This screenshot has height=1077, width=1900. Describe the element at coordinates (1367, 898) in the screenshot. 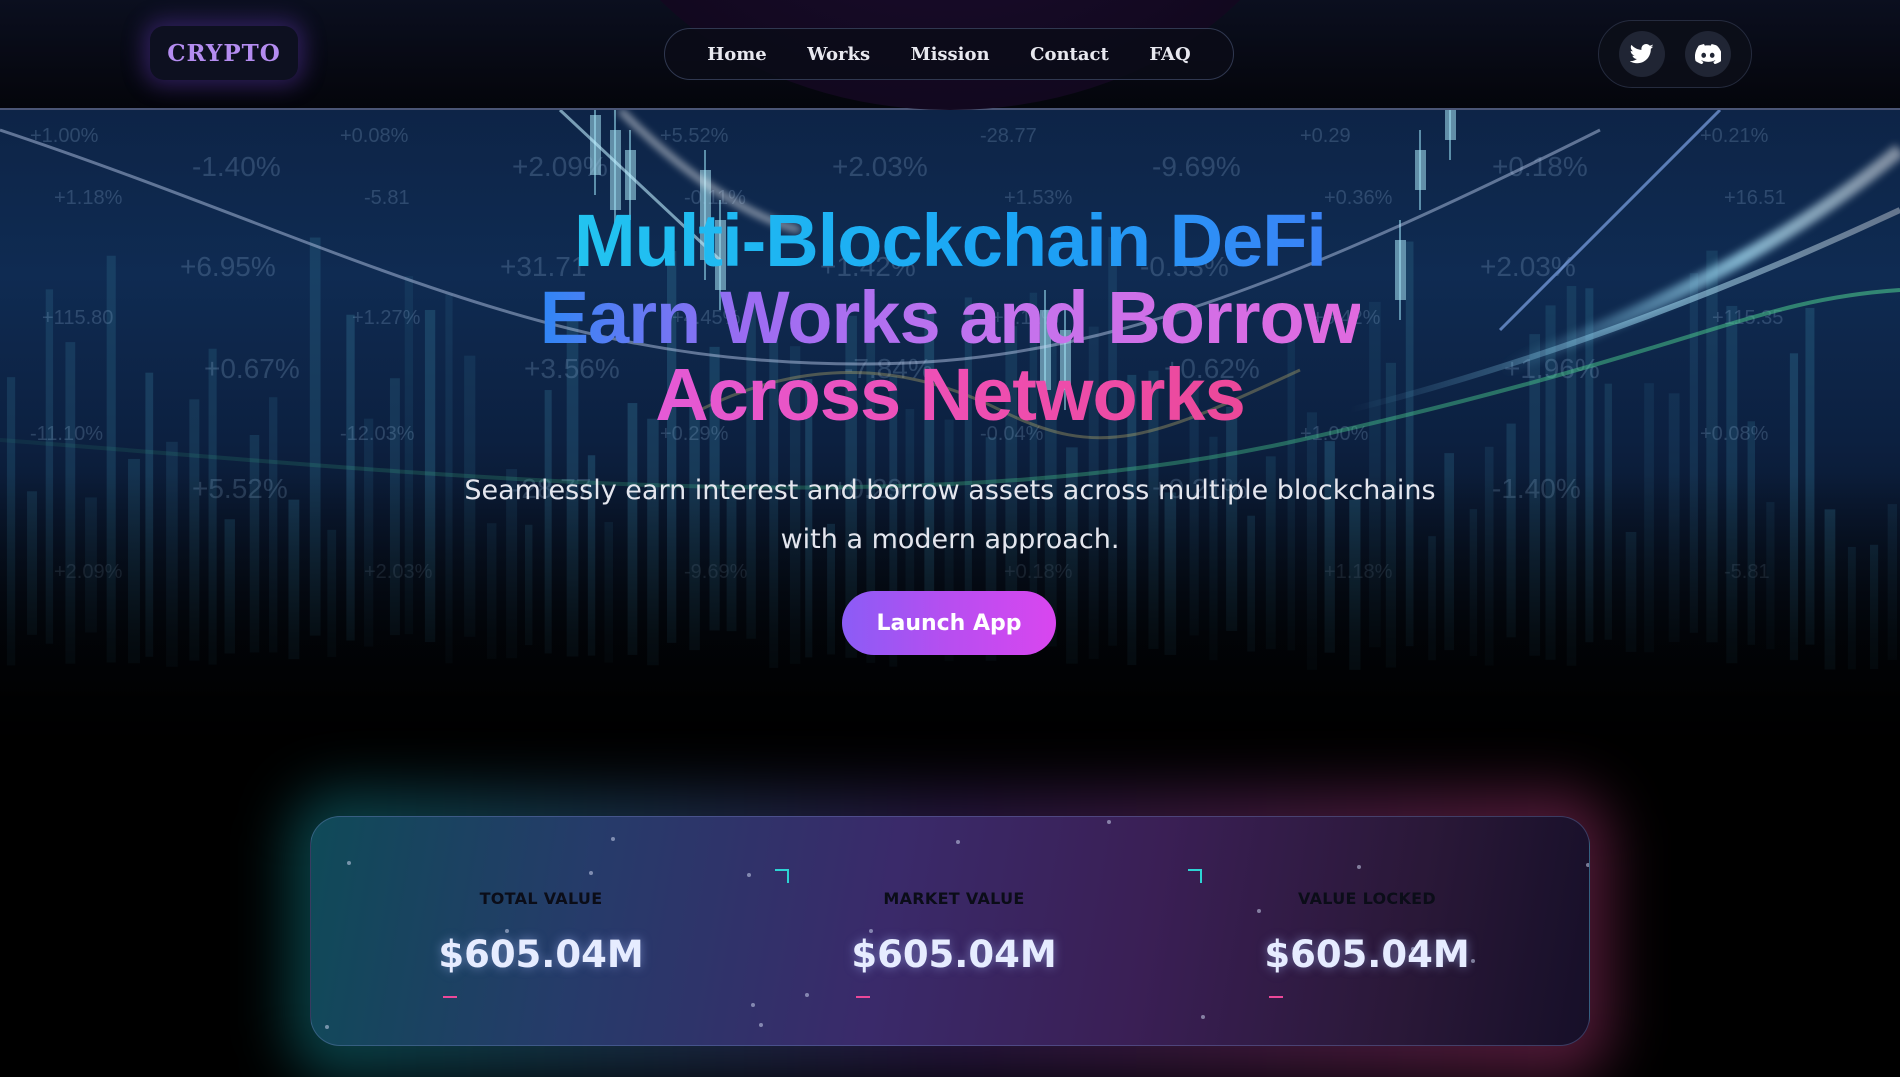

I see `stat-label: VALUE LOCKED` at that location.